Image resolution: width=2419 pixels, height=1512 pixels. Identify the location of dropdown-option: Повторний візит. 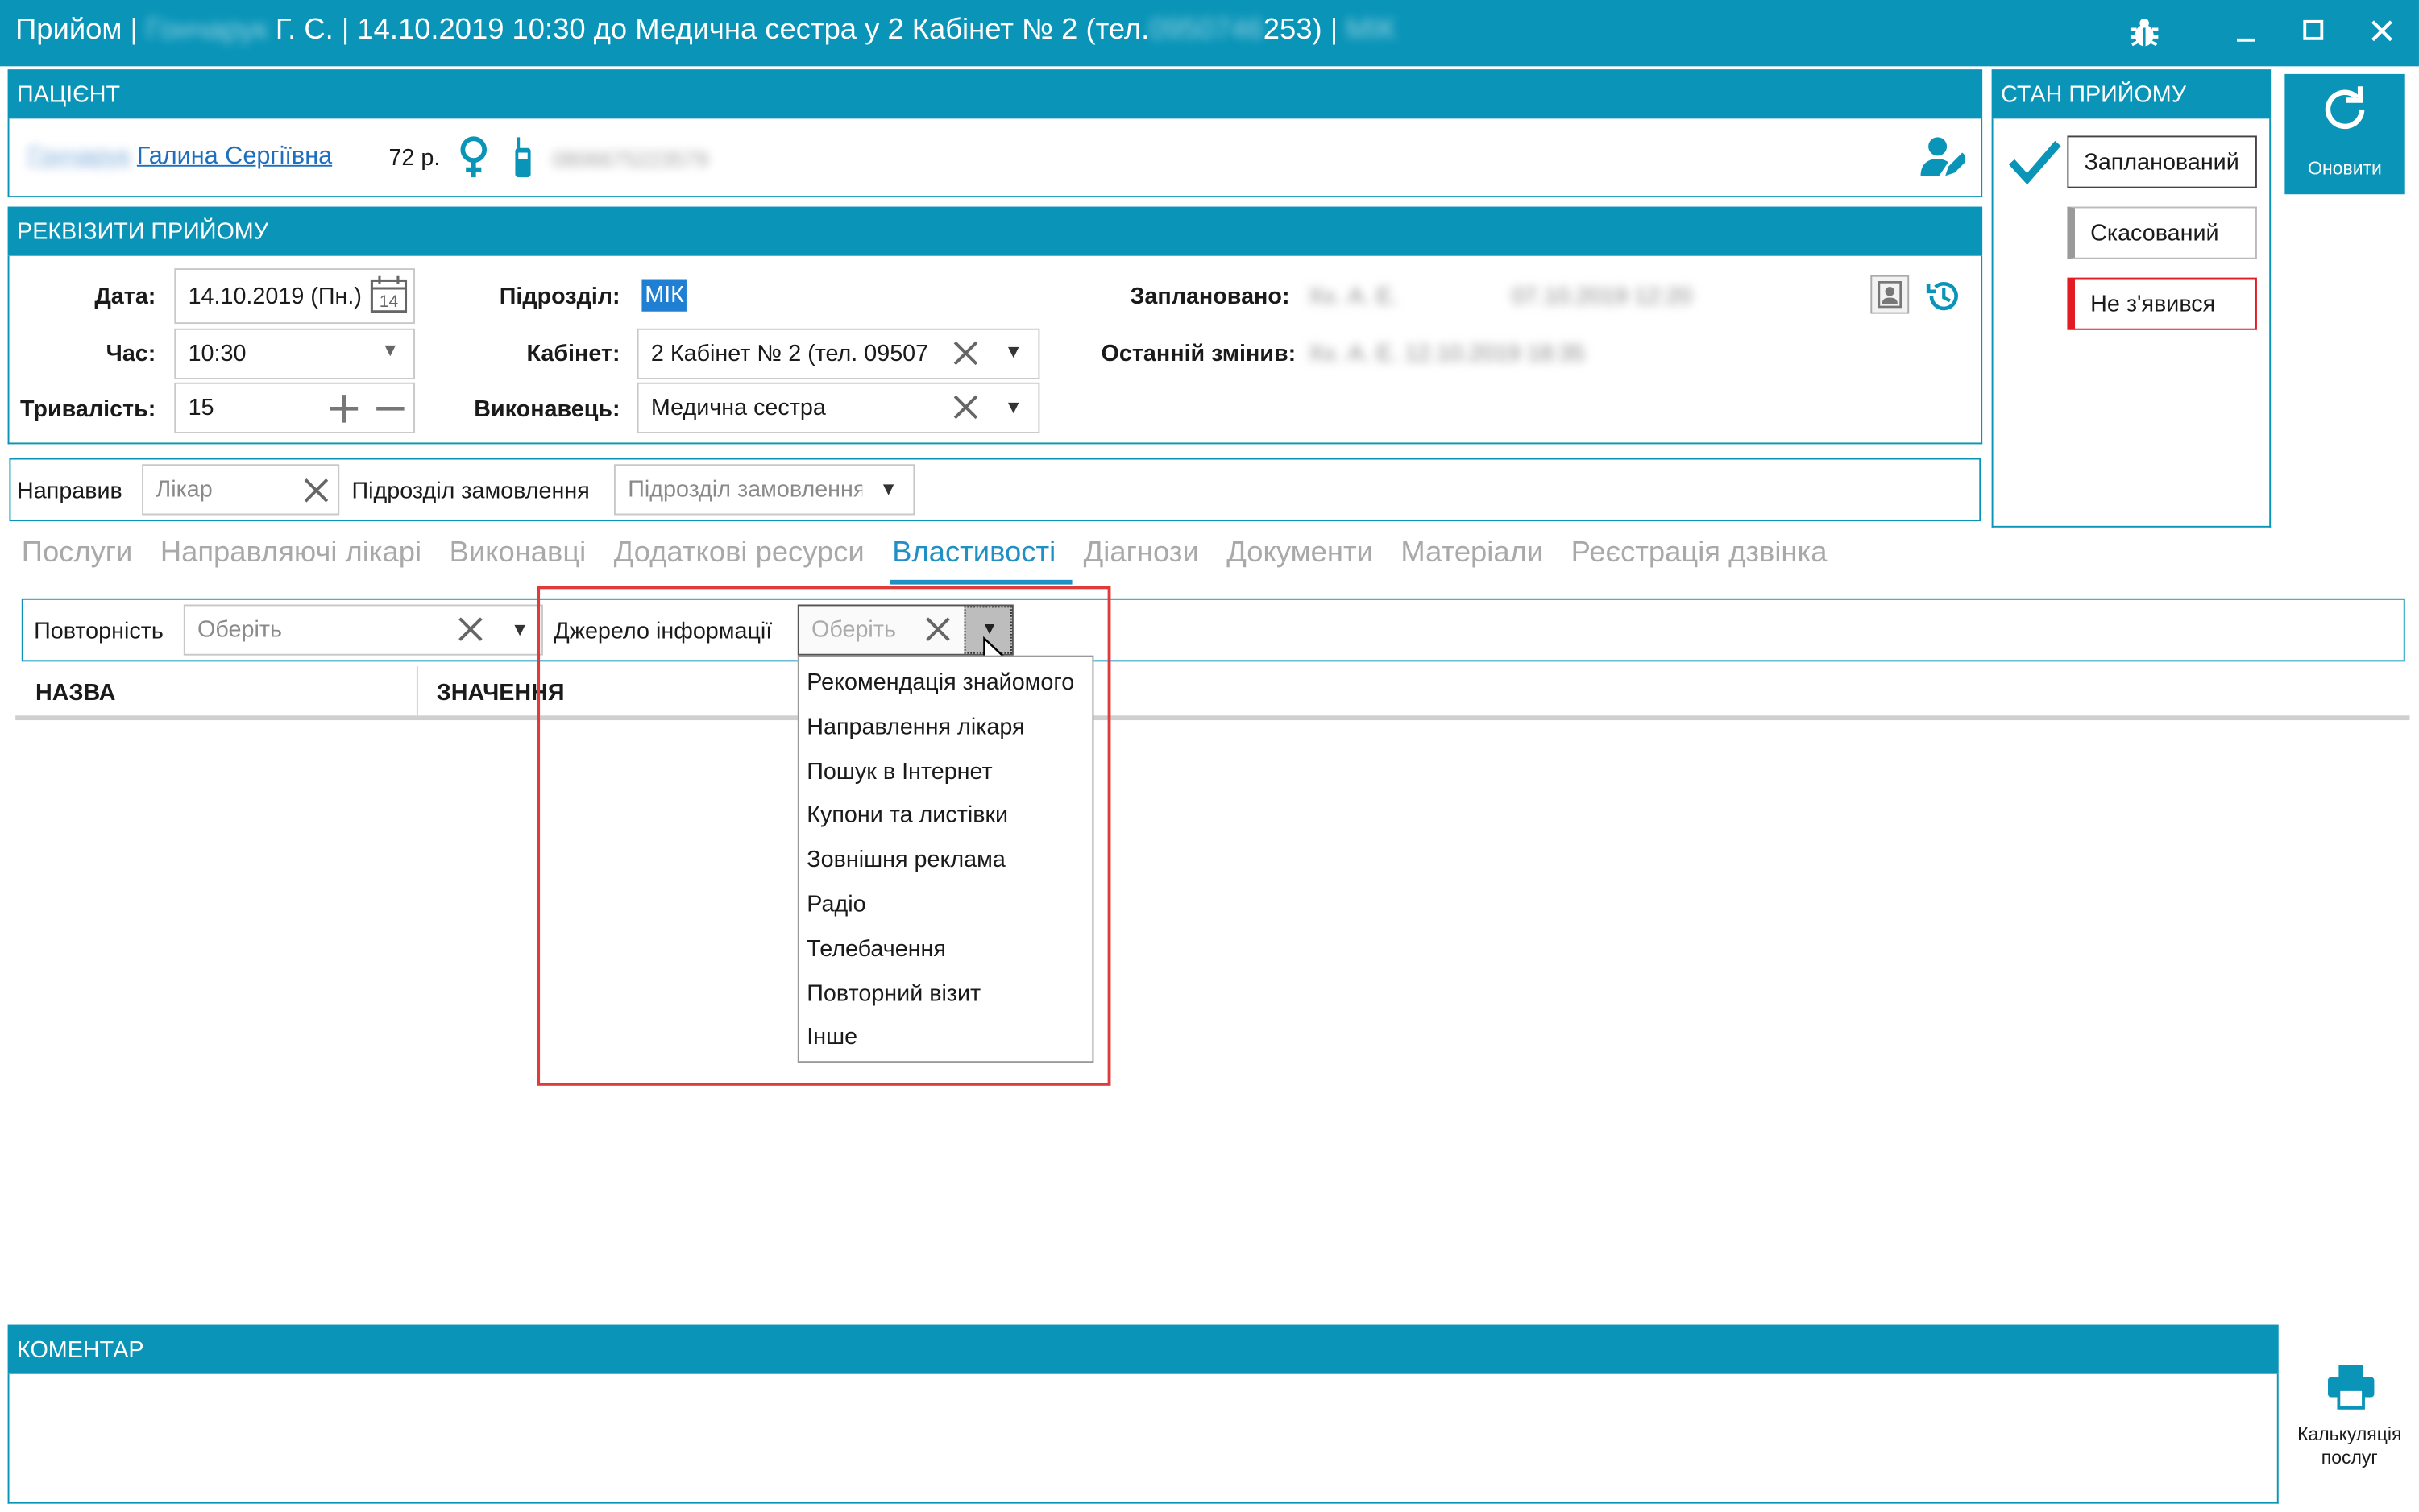
(946, 990).